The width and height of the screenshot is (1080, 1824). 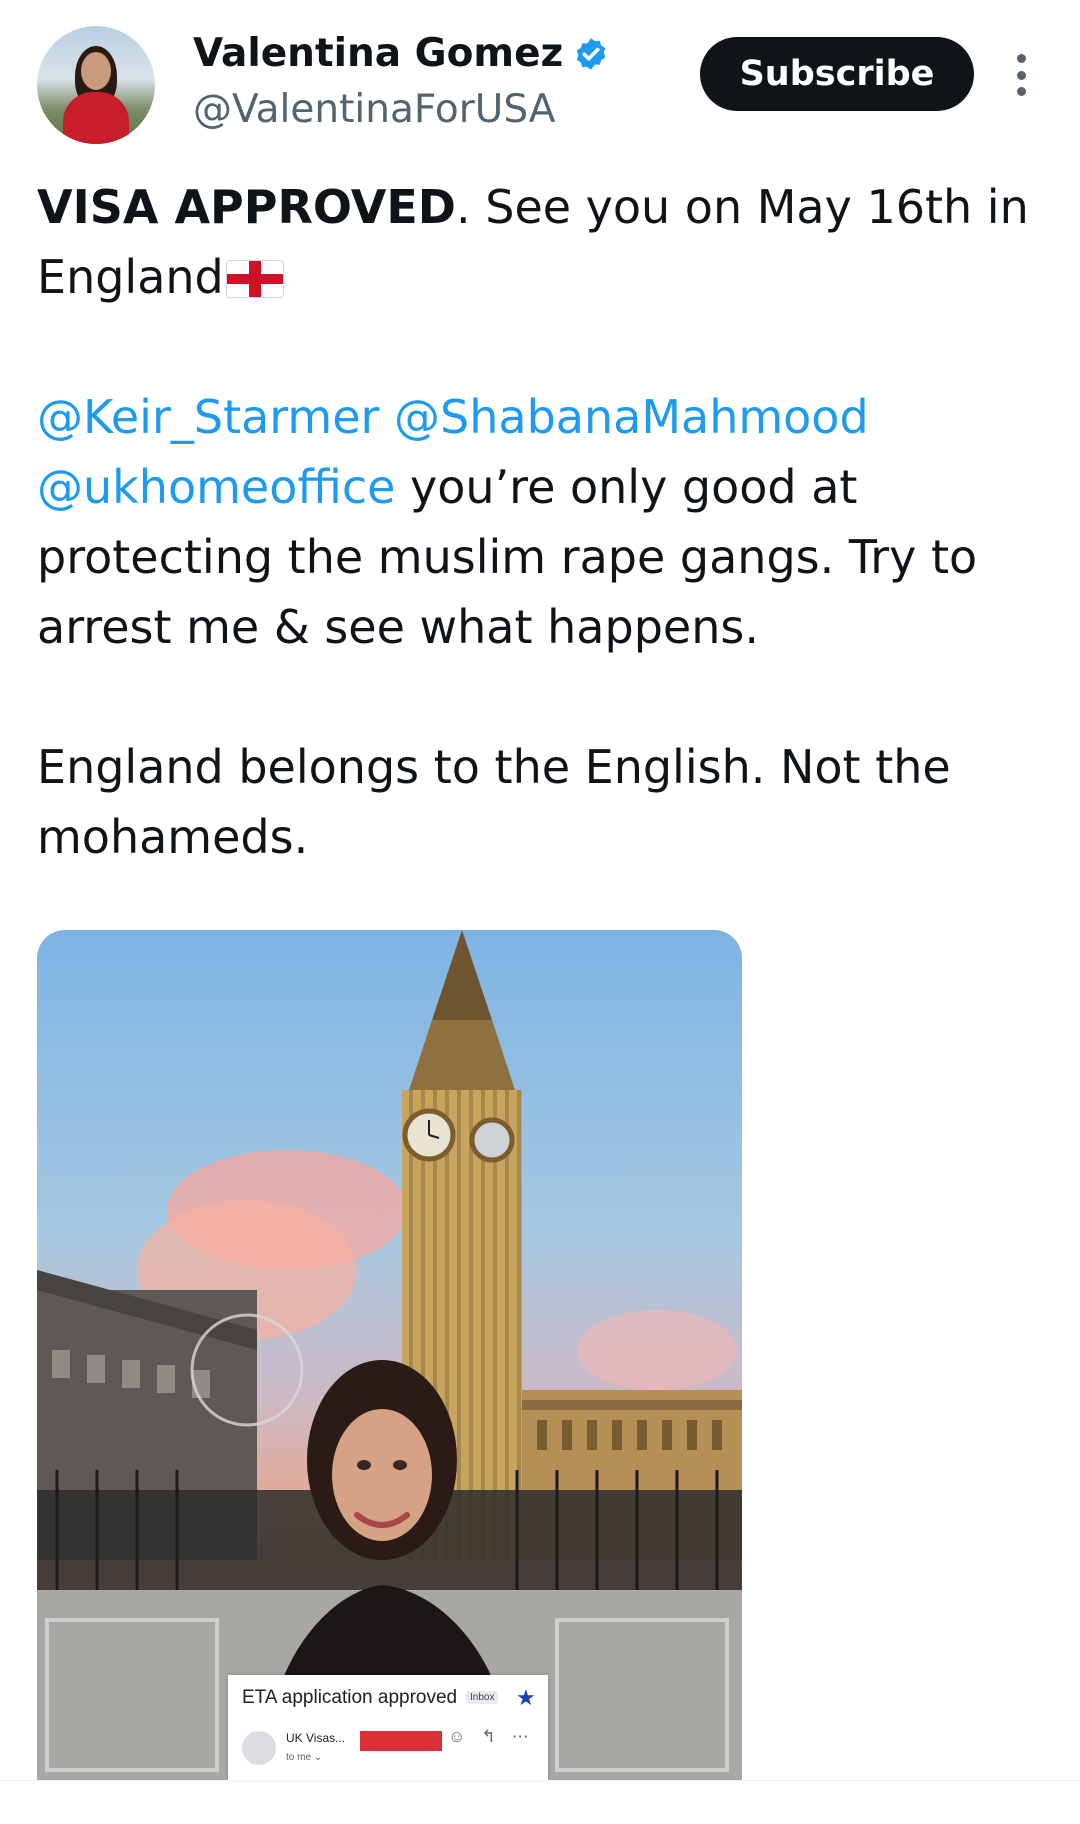 What do you see at coordinates (350, 1697) in the screenshot?
I see `email-subject: ETA application approved` at bounding box center [350, 1697].